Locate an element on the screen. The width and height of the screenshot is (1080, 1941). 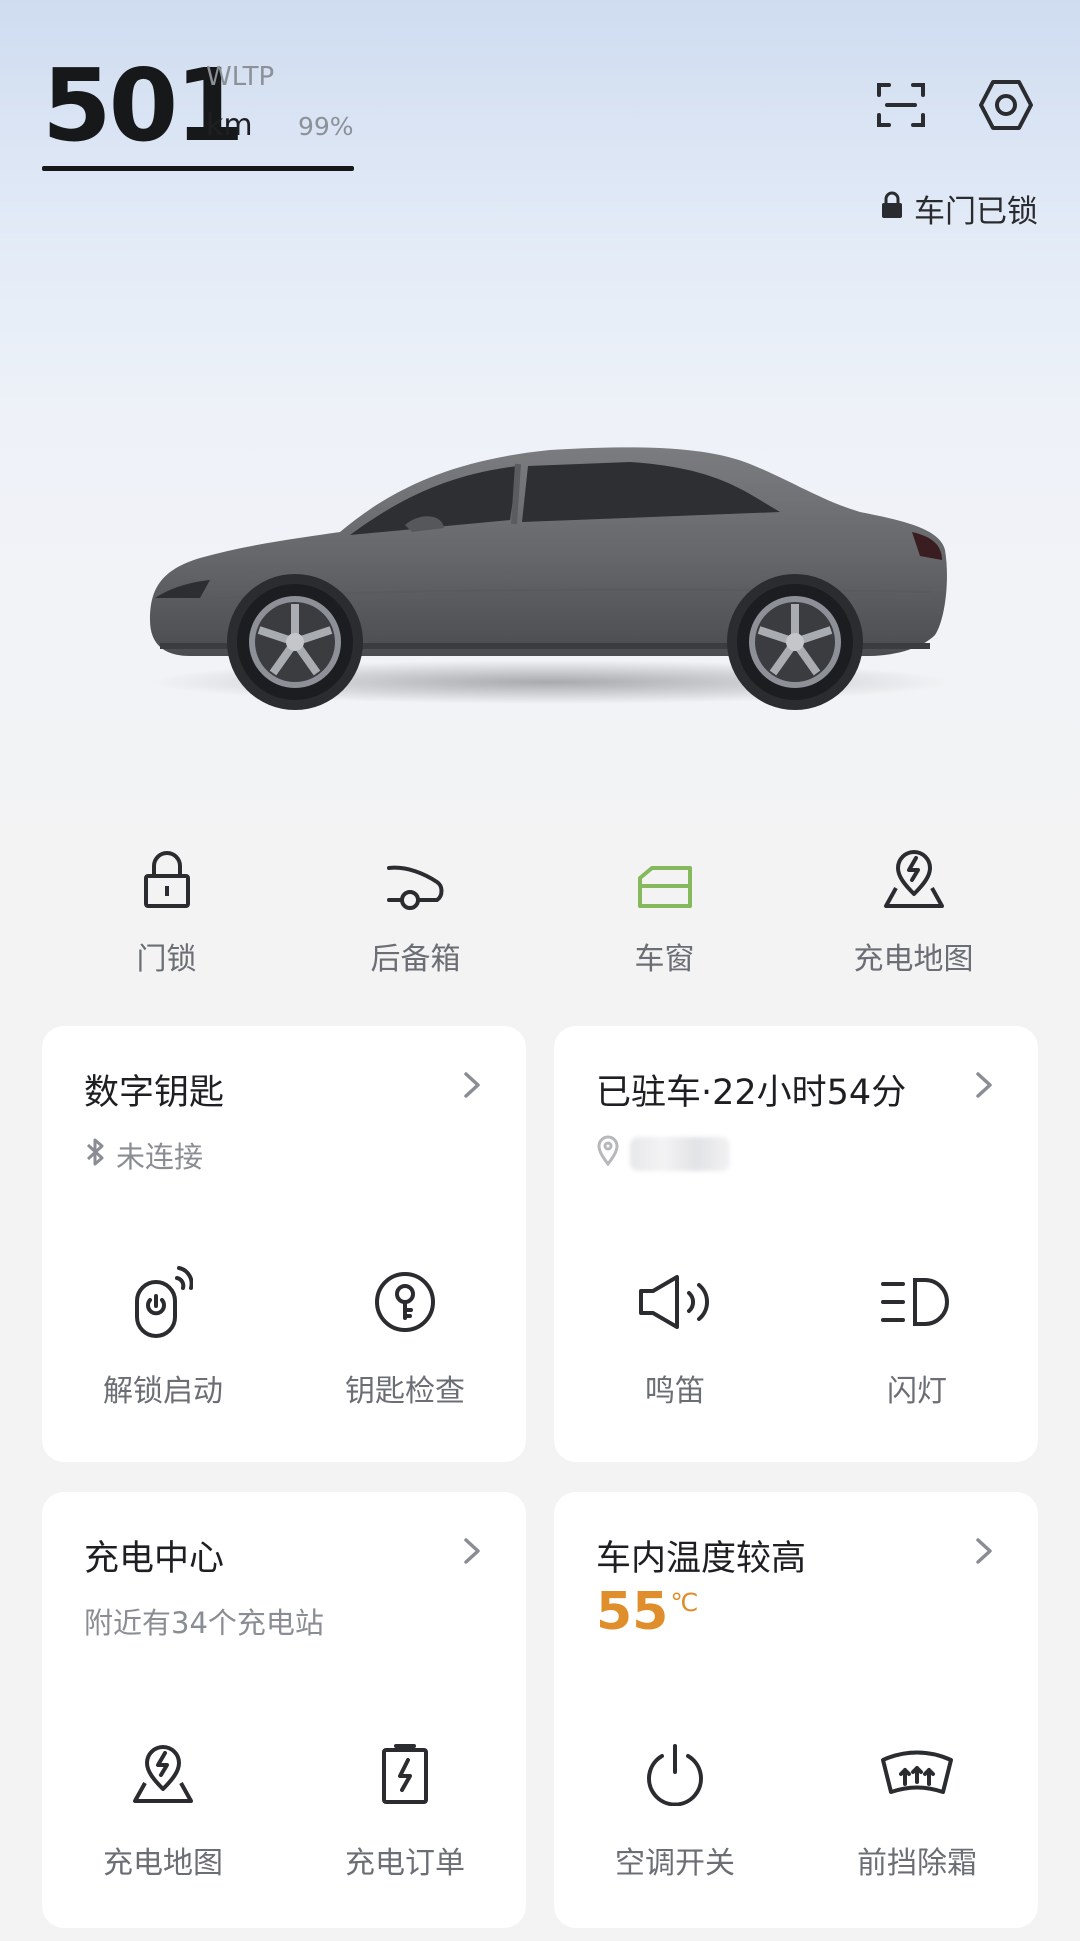
charging-center-card: 充电中心 附近有34个充电站 充电地图 充电订单 is located at coordinates (284, 1710).